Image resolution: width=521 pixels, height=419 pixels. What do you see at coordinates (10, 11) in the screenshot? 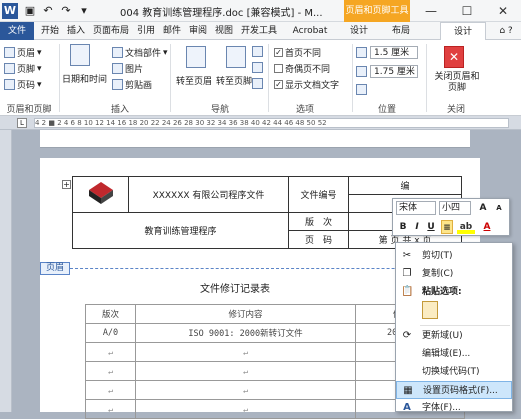
I see `word-app-icon: W` at bounding box center [10, 11].